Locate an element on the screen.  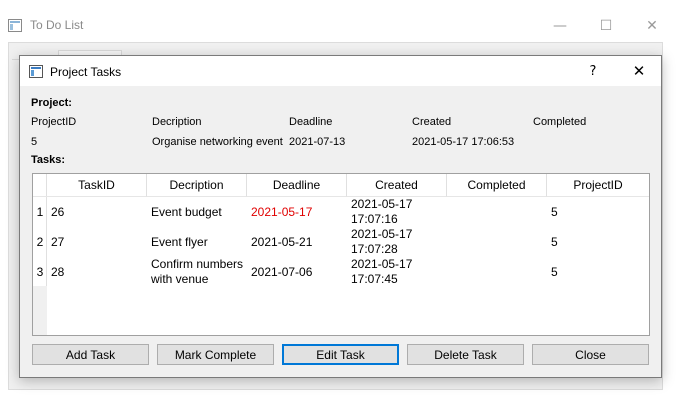
maximize-icon: ☐ is located at coordinates (606, 26).